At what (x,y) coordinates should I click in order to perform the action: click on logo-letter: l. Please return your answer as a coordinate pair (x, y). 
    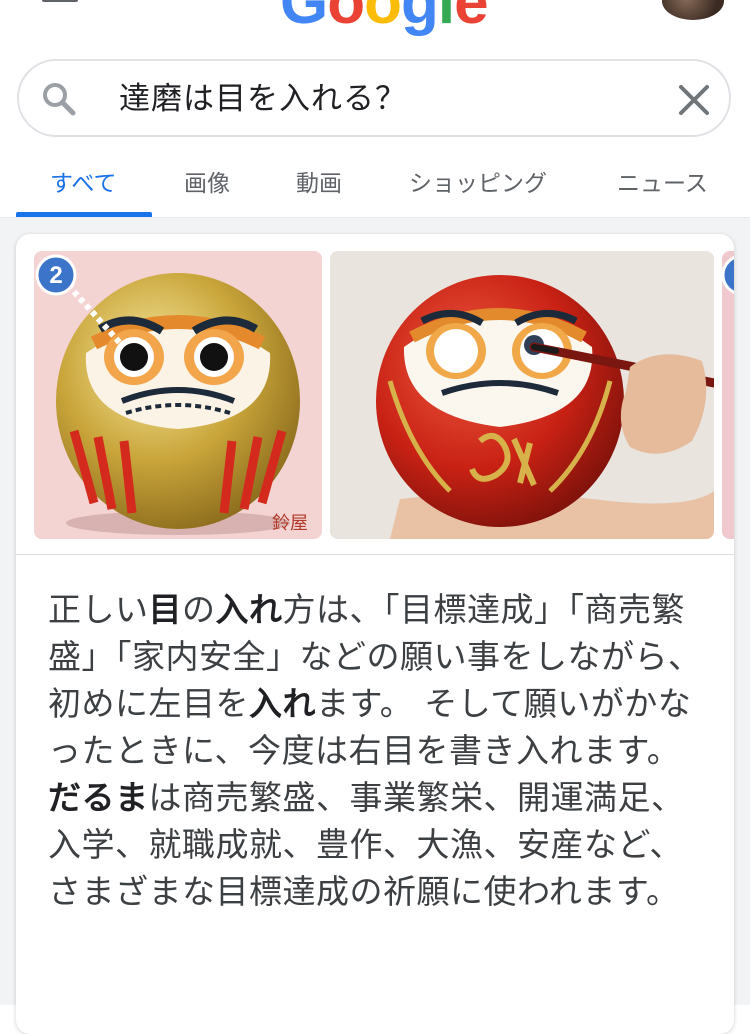
    Looking at the image, I should click on (446, 18).